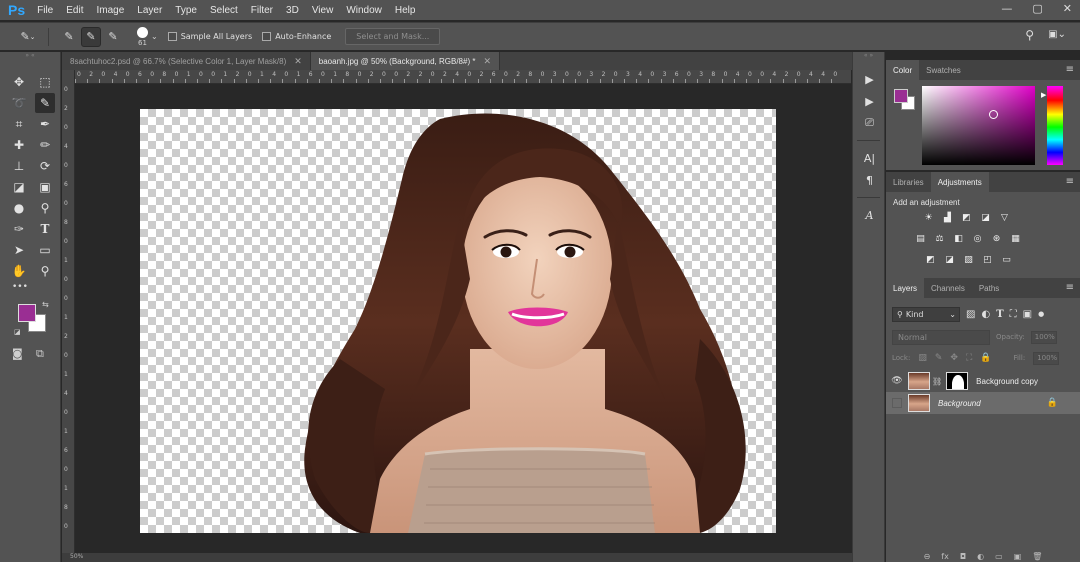 The image size is (1080, 562). Describe the element at coordinates (19, 271) in the screenshot. I see `hand-icon: ✋` at that location.